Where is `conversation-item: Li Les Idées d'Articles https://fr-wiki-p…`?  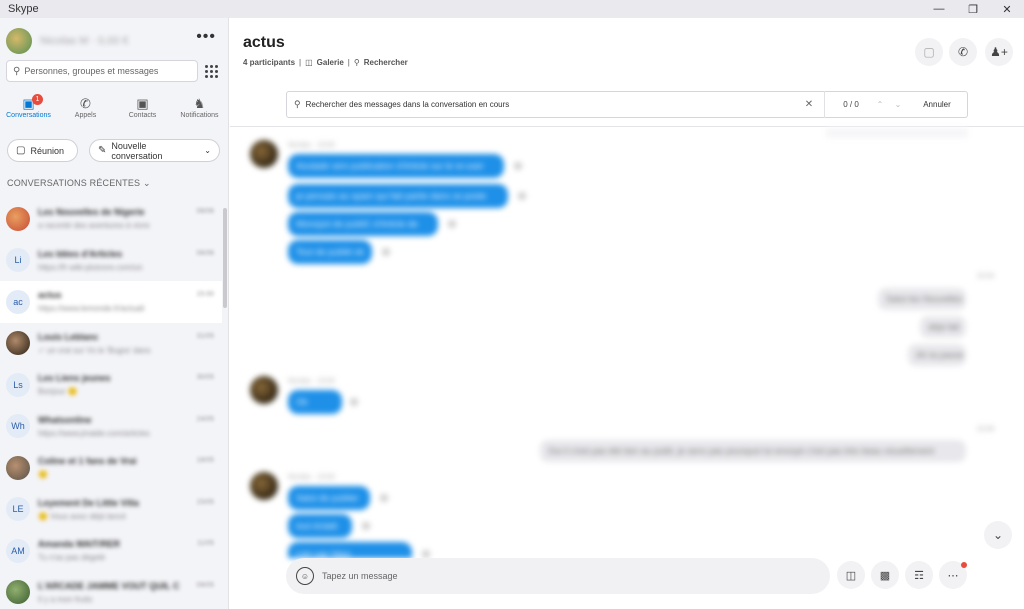
conversation-item: Li Les Idées d'Articles https://fr-wiki-p… is located at coordinates (111, 261).